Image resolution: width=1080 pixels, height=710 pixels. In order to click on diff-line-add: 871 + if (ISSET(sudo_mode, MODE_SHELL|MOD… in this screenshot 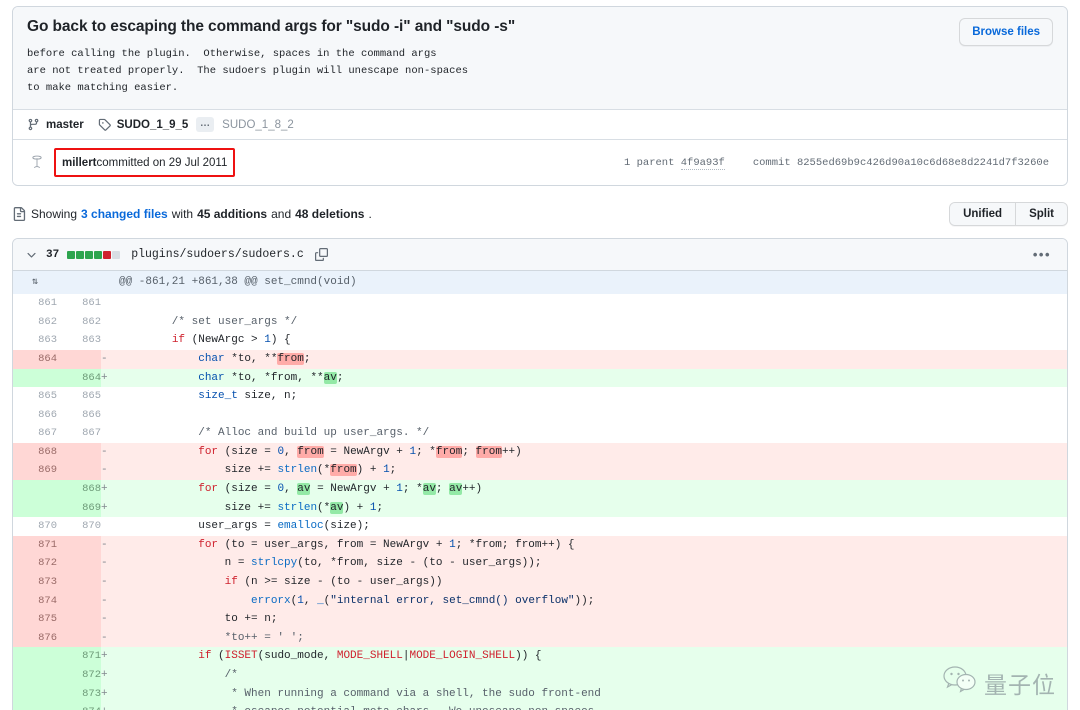, I will do `click(540, 657)`.